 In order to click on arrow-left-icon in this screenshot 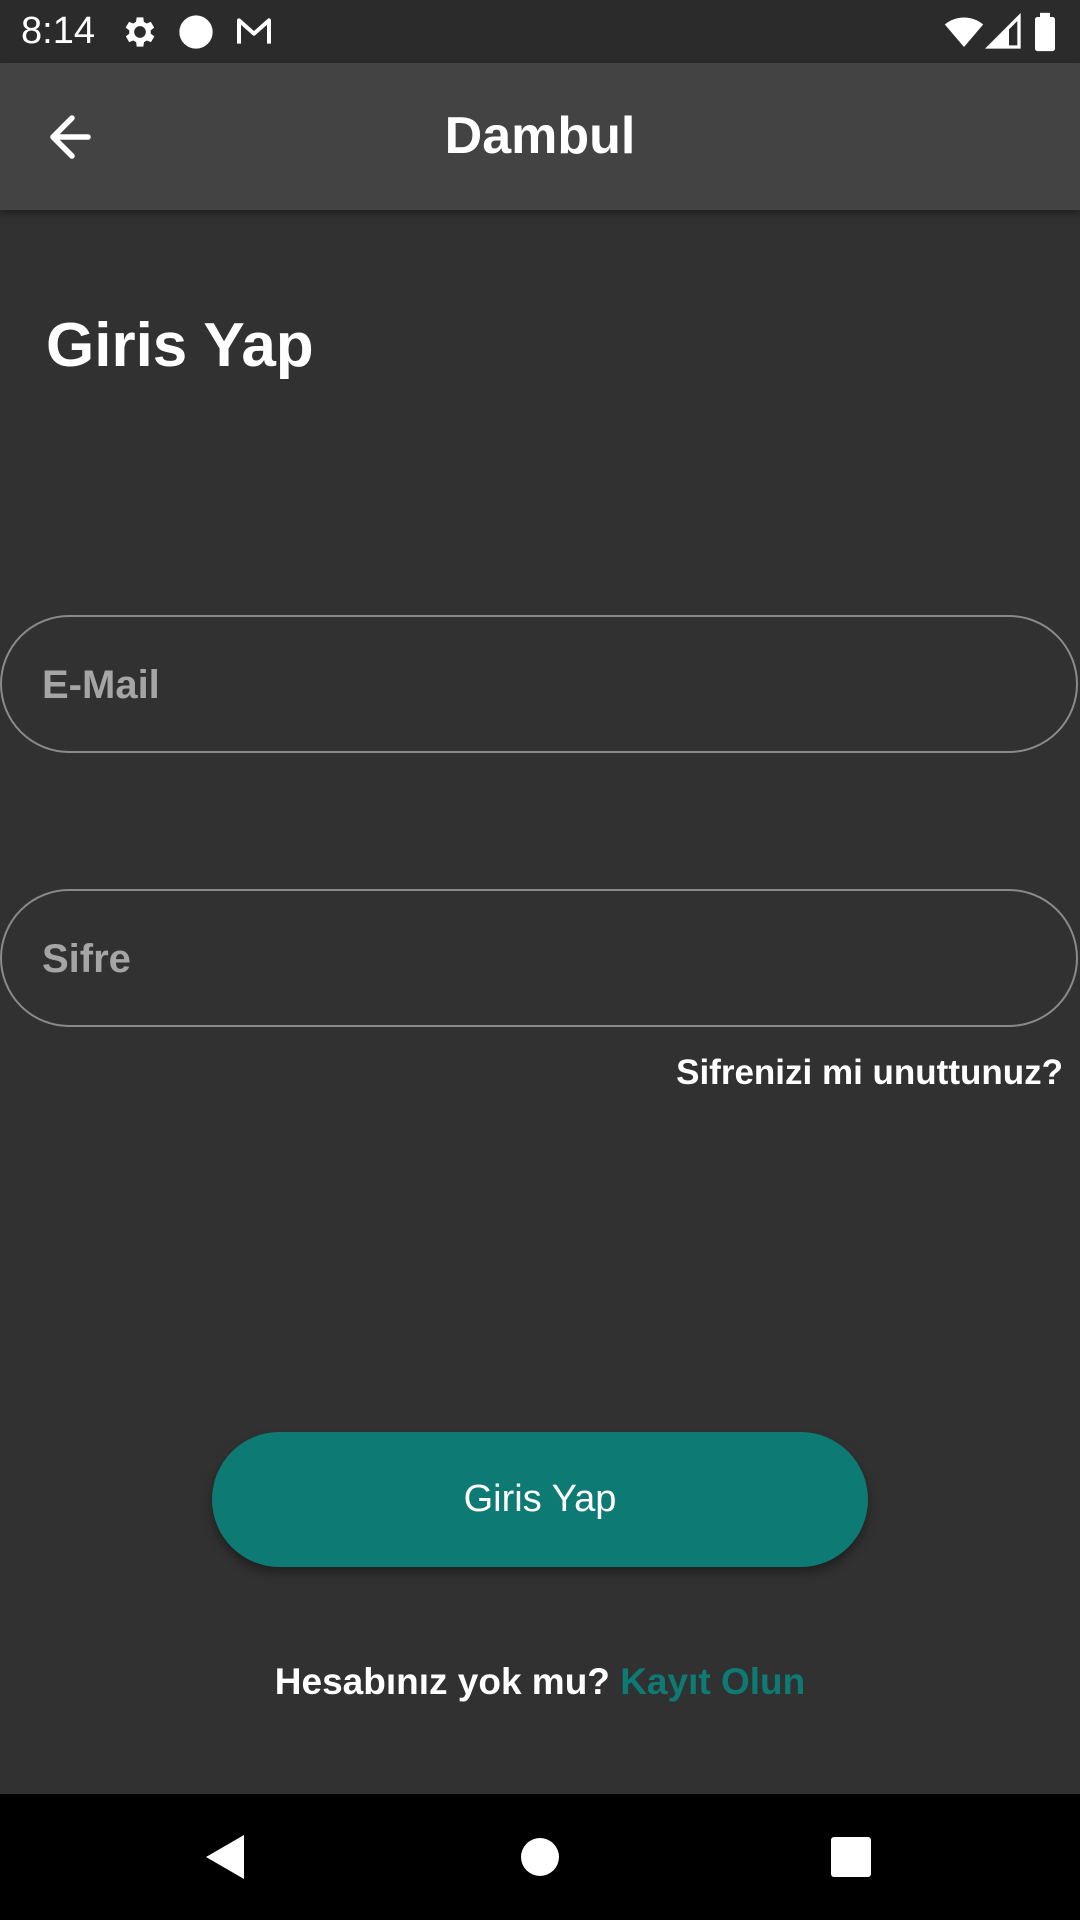, I will do `click(73, 137)`.